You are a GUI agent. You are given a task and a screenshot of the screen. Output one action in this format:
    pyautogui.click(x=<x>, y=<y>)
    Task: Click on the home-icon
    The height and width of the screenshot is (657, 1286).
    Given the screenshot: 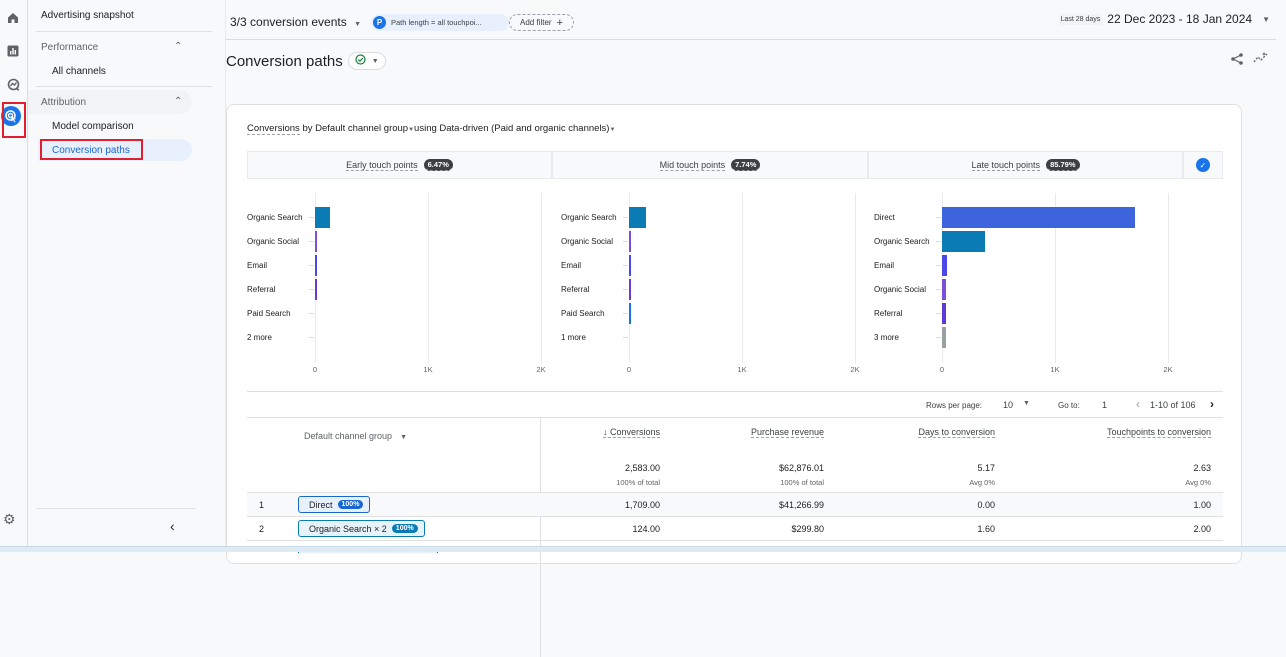 What is the action you would take?
    pyautogui.click(x=13, y=18)
    